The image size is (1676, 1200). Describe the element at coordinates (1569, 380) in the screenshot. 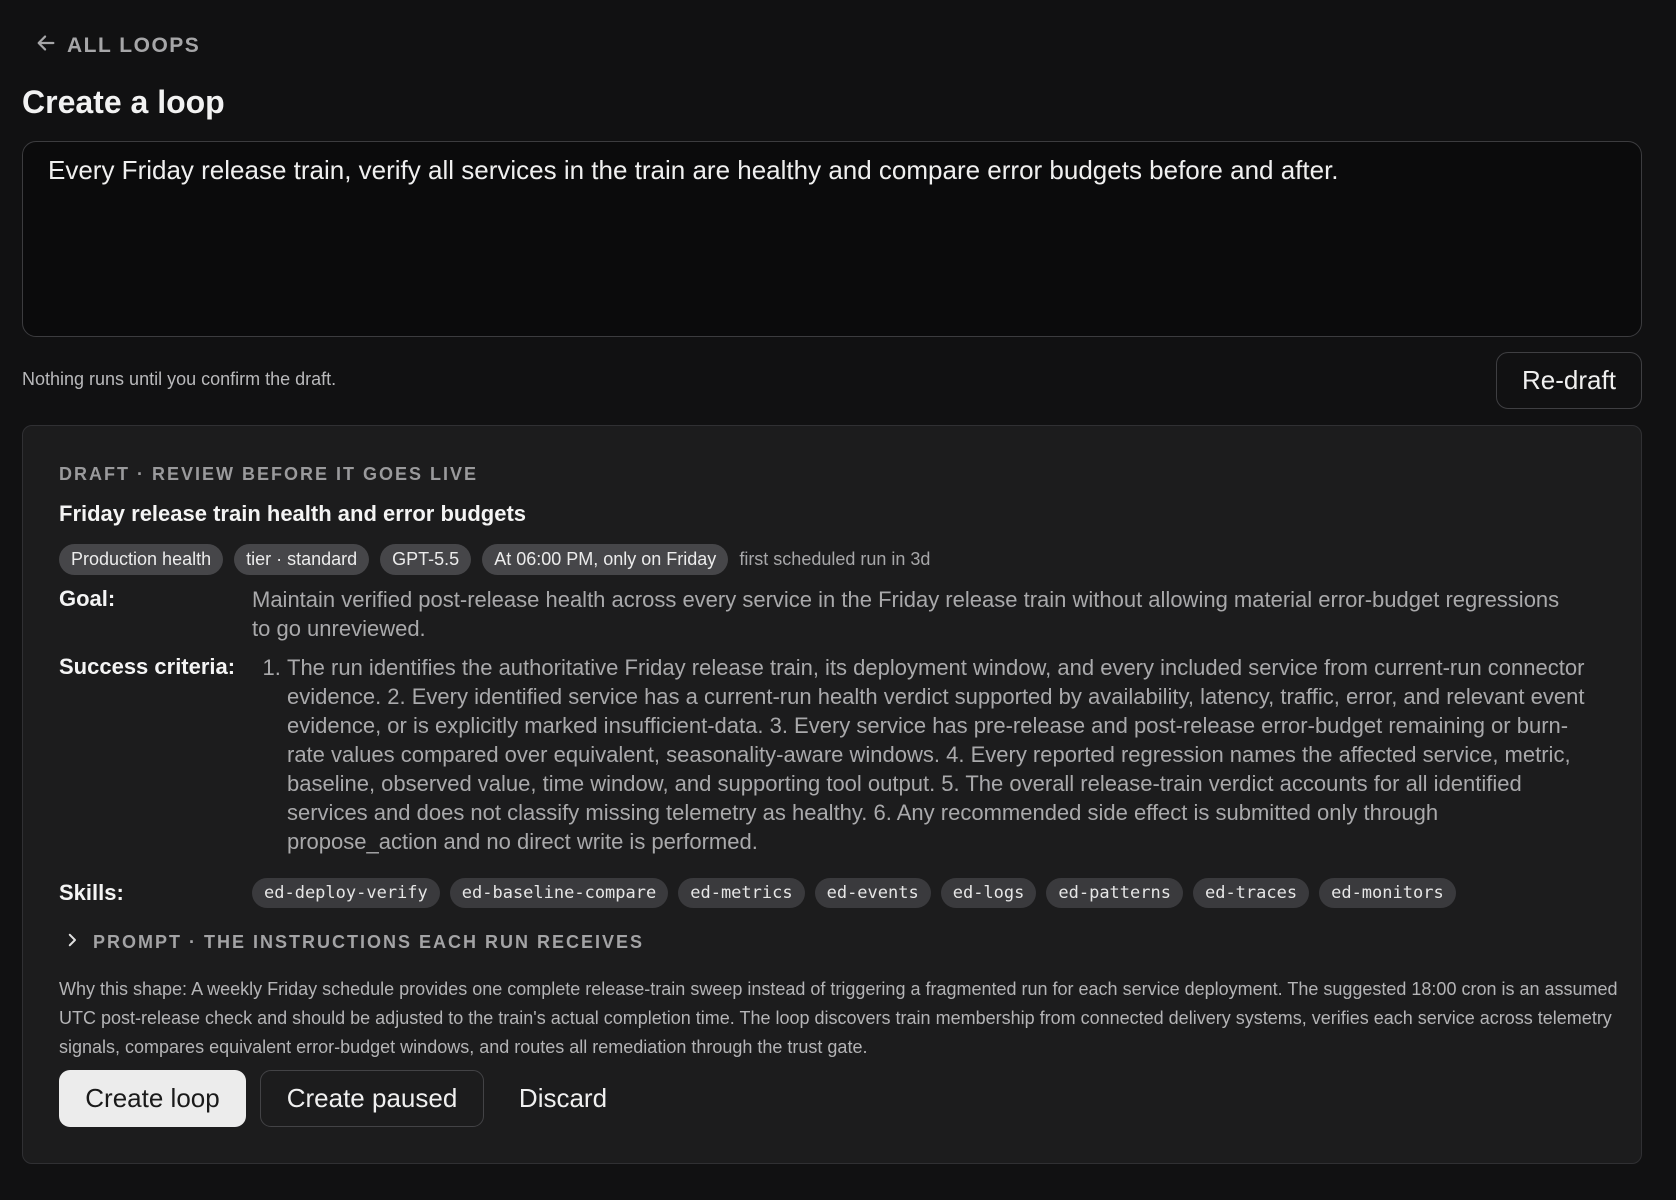

I see `redraft-button: Re-draft` at that location.